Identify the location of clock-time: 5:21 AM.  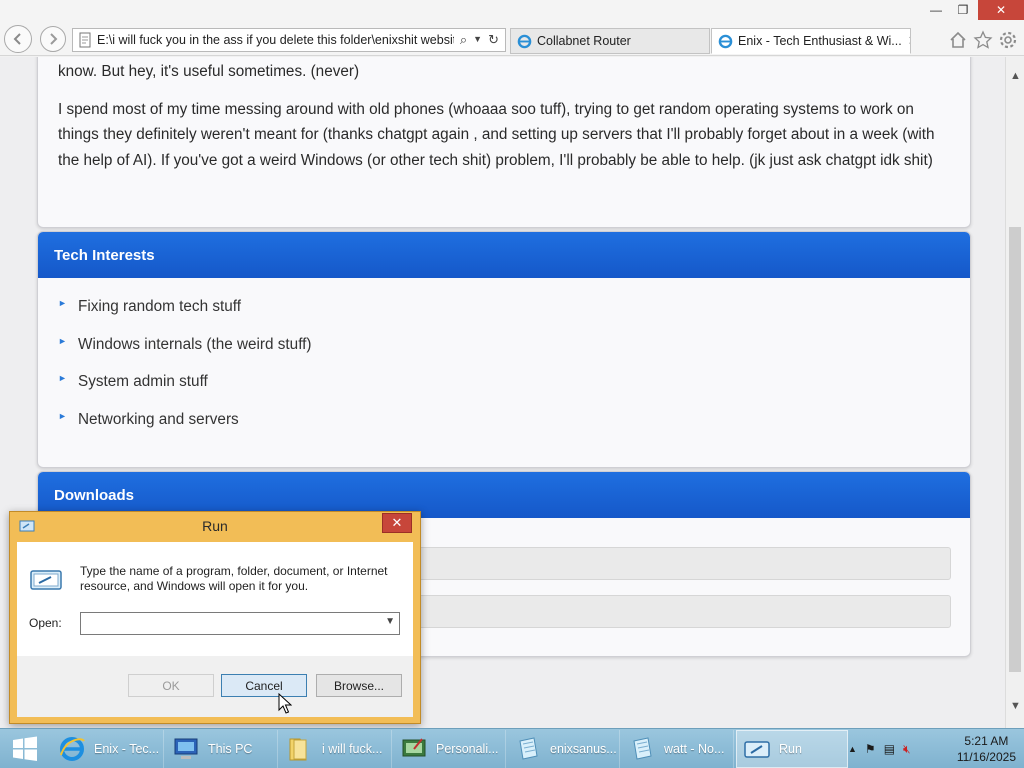
(986, 741).